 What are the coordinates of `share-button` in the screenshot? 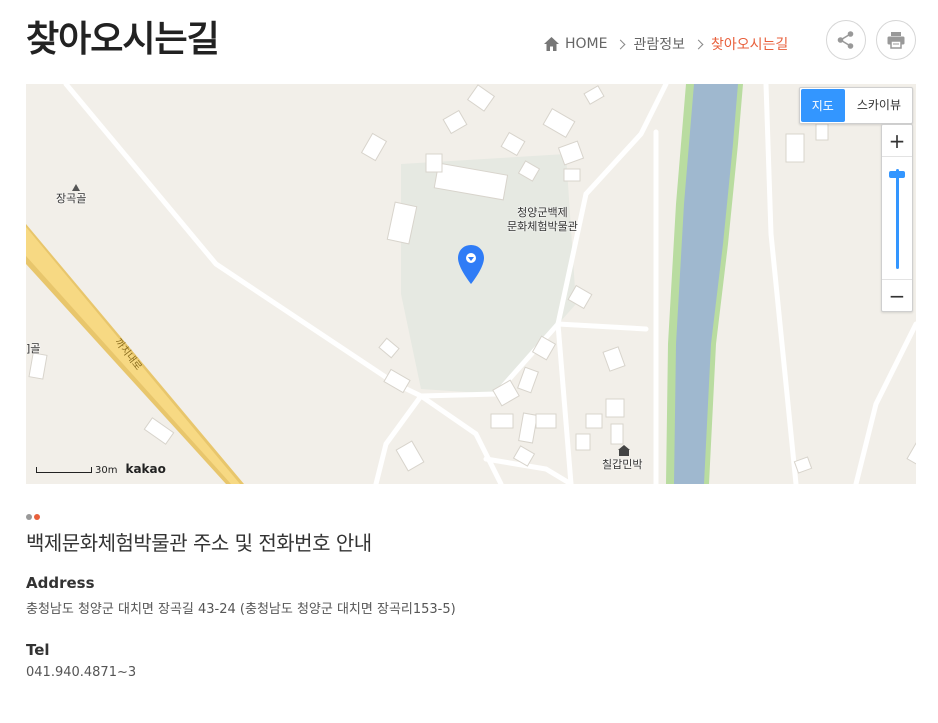 It's located at (846, 40).